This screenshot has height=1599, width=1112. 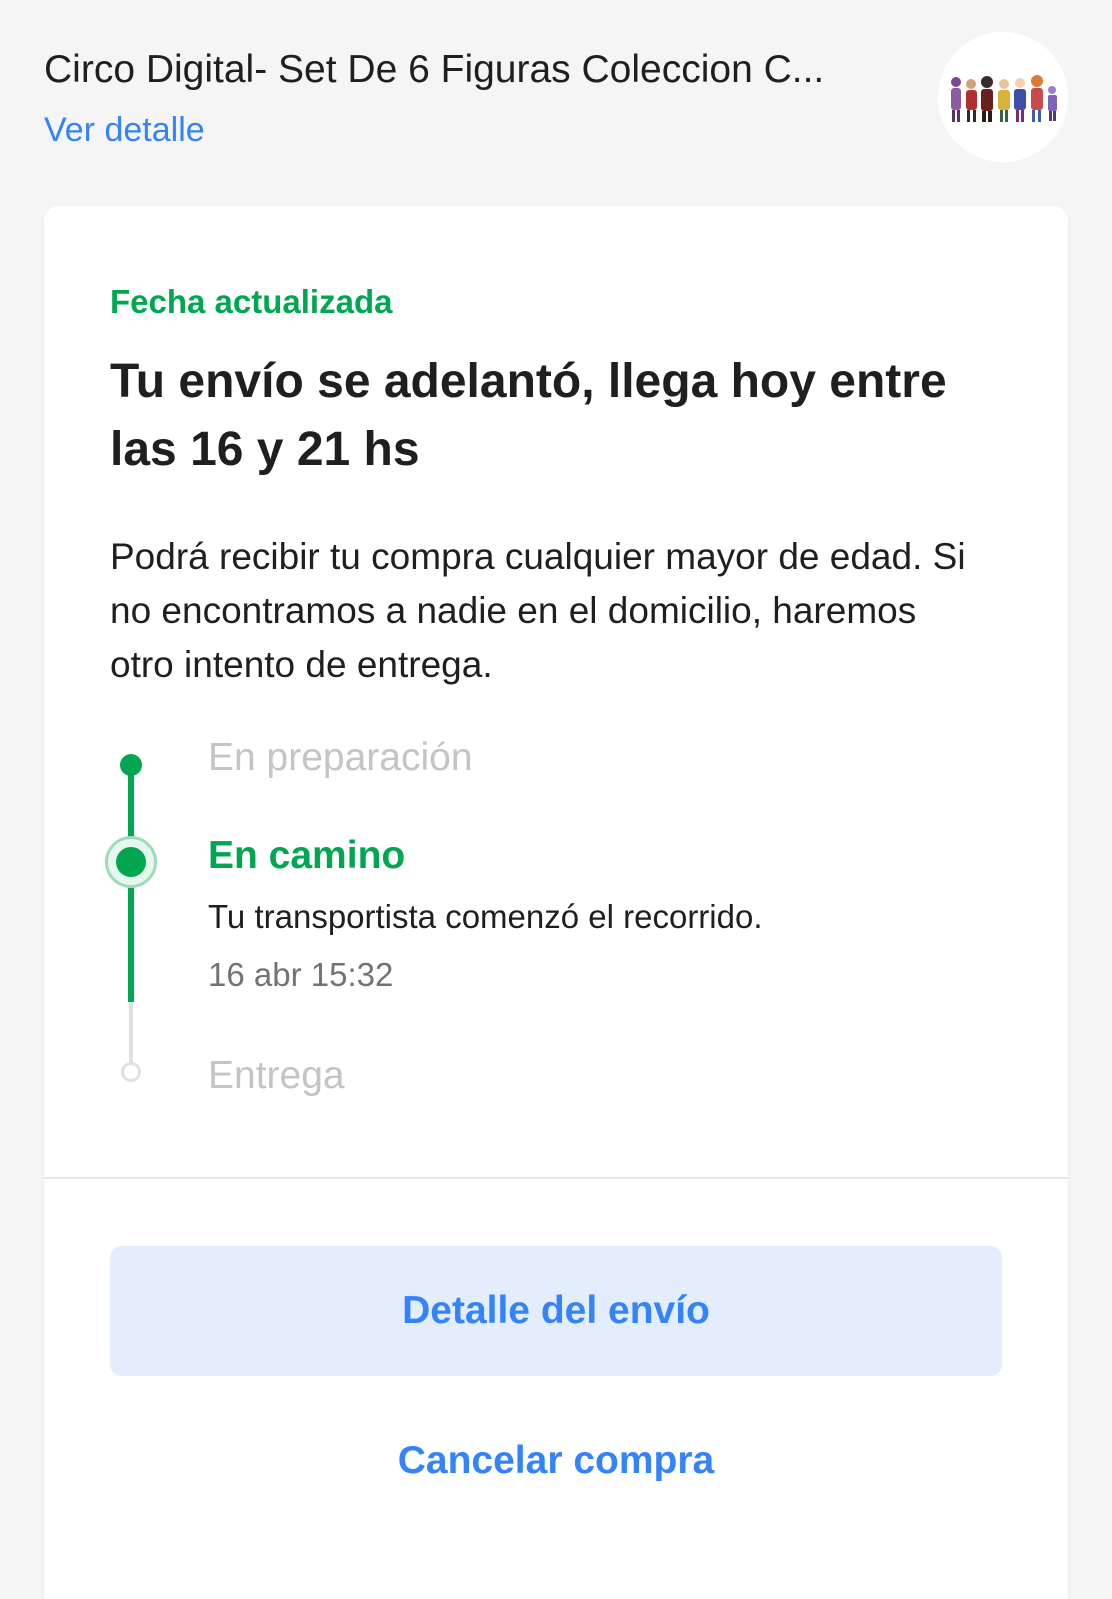 I want to click on card-divider, so click(x=556, y=1178).